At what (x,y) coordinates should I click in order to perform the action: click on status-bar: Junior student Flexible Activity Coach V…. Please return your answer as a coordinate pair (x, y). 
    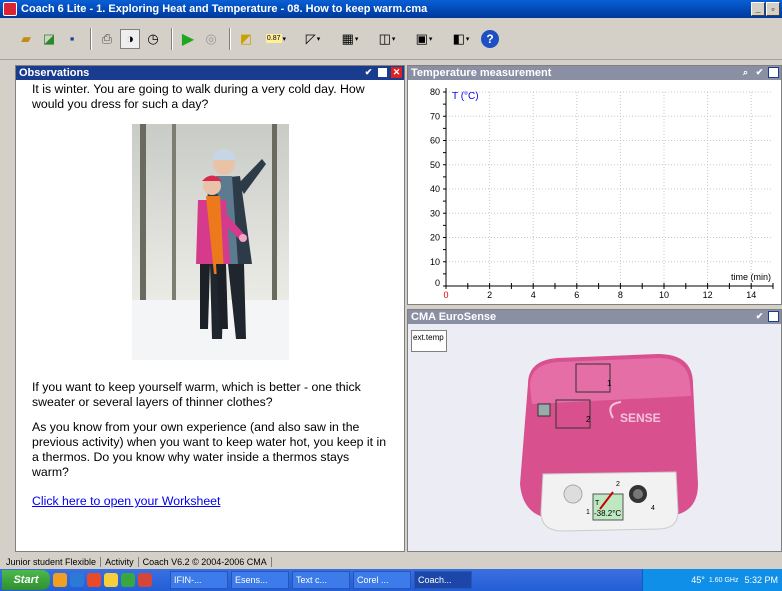
    Looking at the image, I should click on (391, 562).